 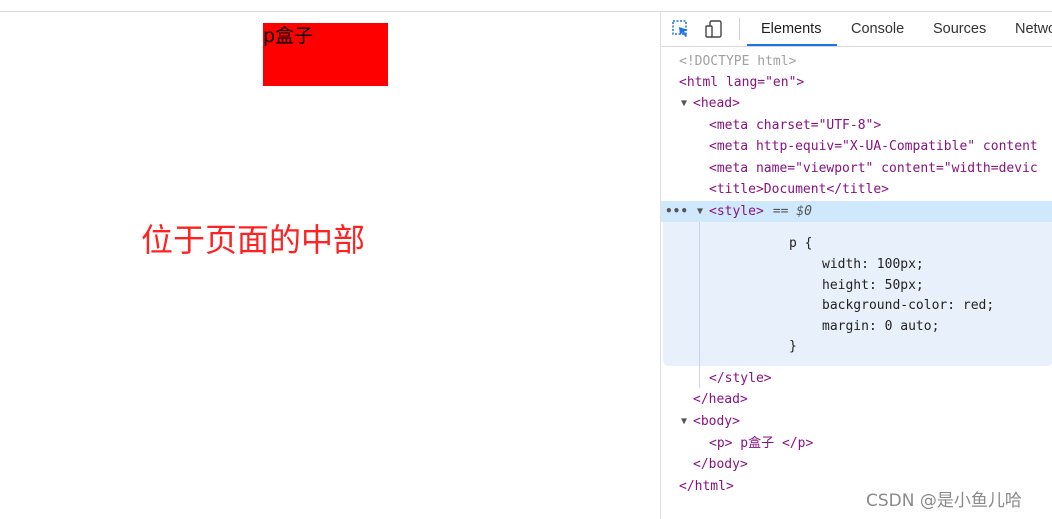 I want to click on html-close-node: </html>, so click(x=706, y=486).